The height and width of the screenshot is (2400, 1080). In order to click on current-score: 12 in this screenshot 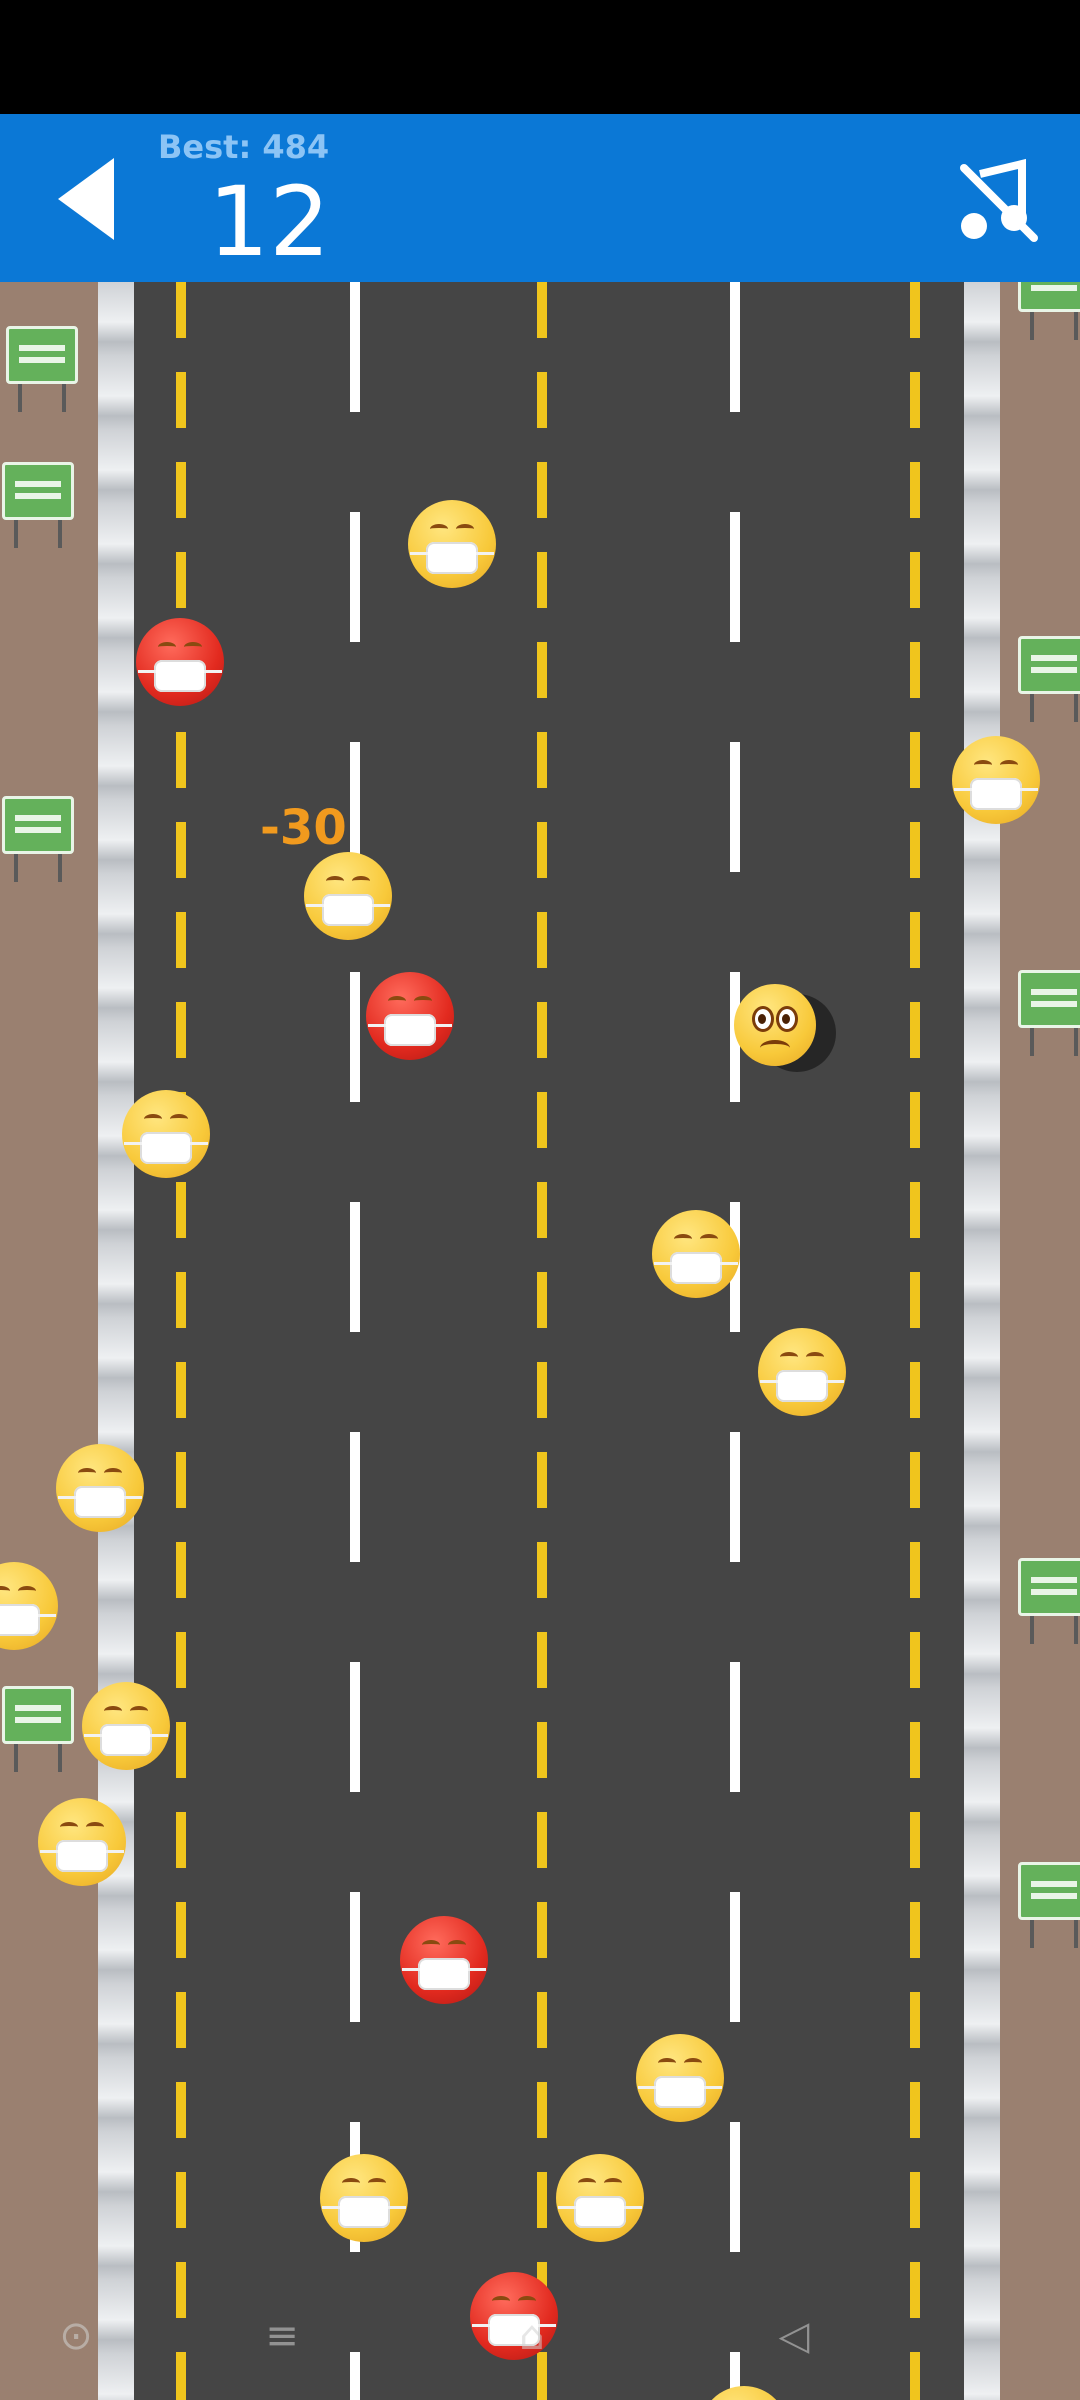, I will do `click(269, 222)`.